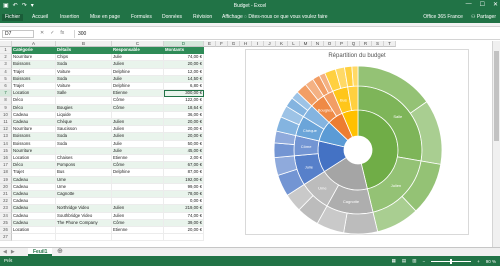 The width and height of the screenshot is (500, 266). I want to click on row-header-24: 24, so click(6, 216).